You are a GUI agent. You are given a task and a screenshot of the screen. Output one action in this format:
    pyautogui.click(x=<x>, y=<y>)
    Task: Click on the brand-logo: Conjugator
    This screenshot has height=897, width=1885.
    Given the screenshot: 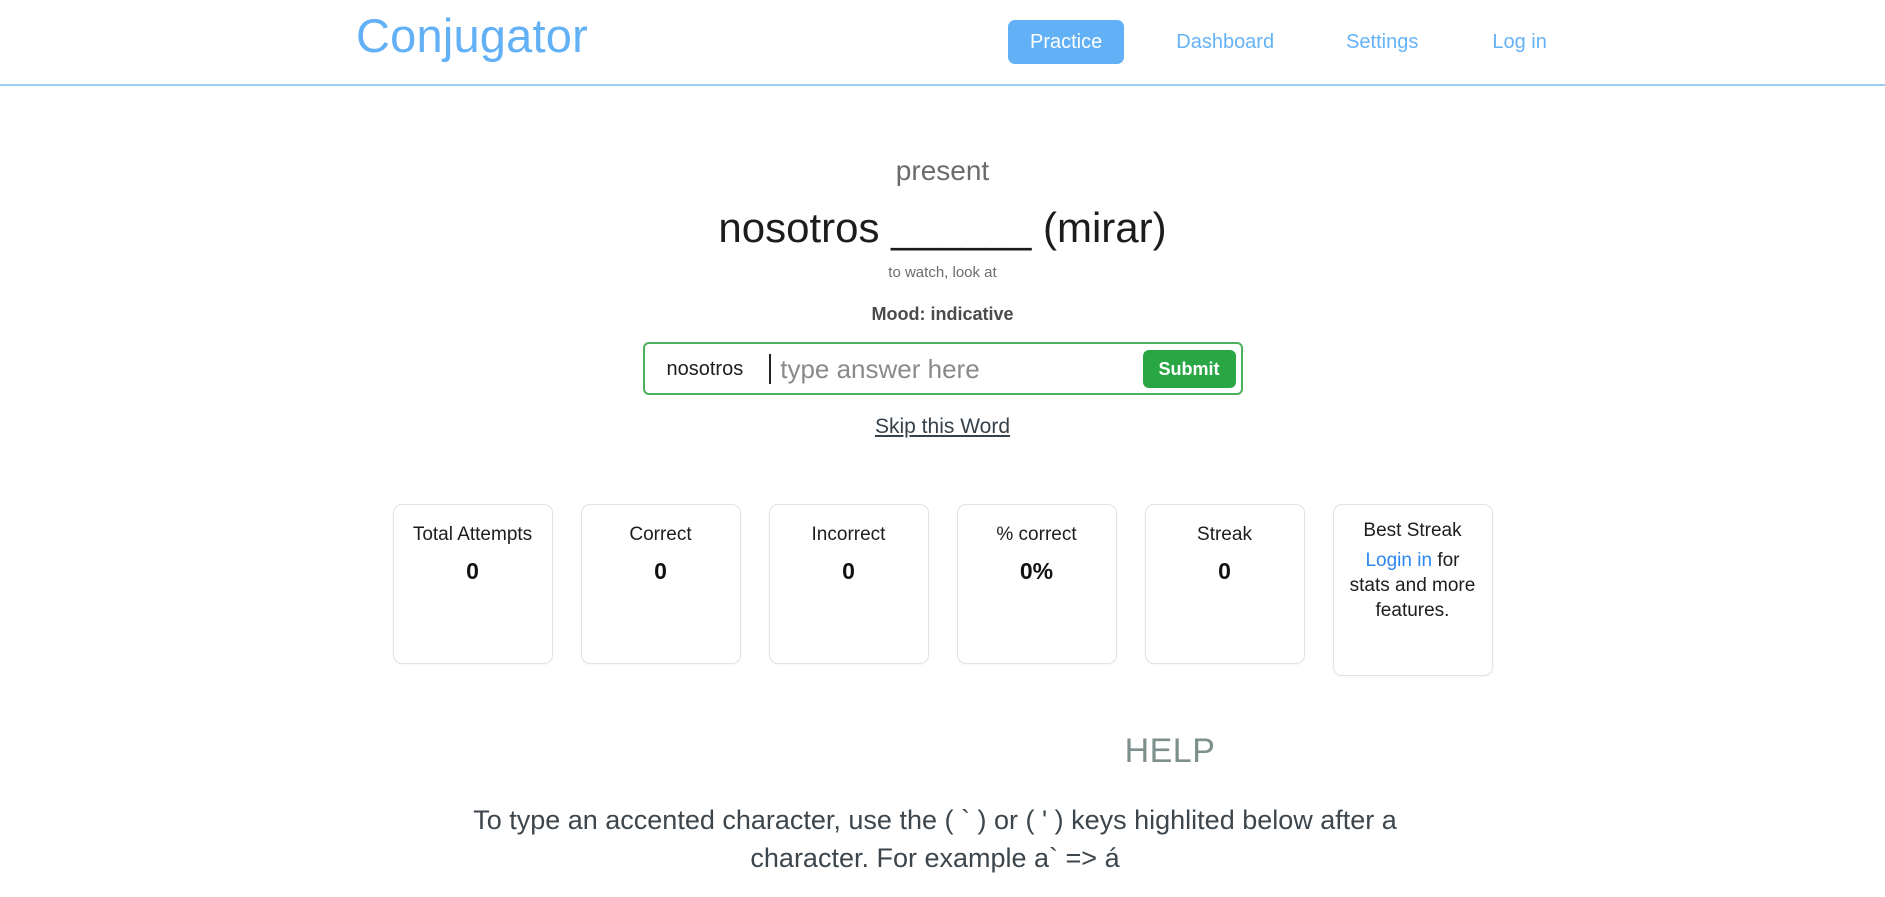 What is the action you would take?
    pyautogui.click(x=472, y=35)
    